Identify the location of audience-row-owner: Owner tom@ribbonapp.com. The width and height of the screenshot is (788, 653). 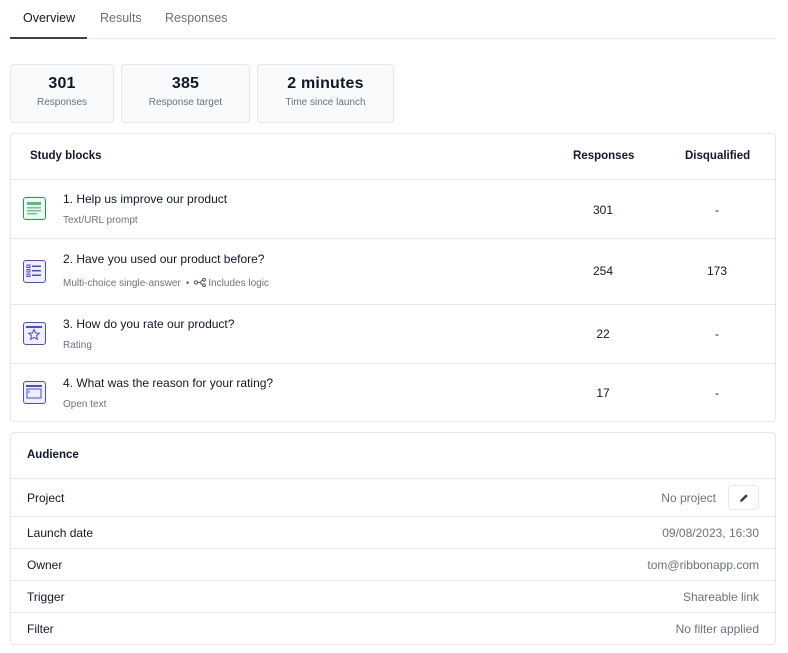
(393, 565).